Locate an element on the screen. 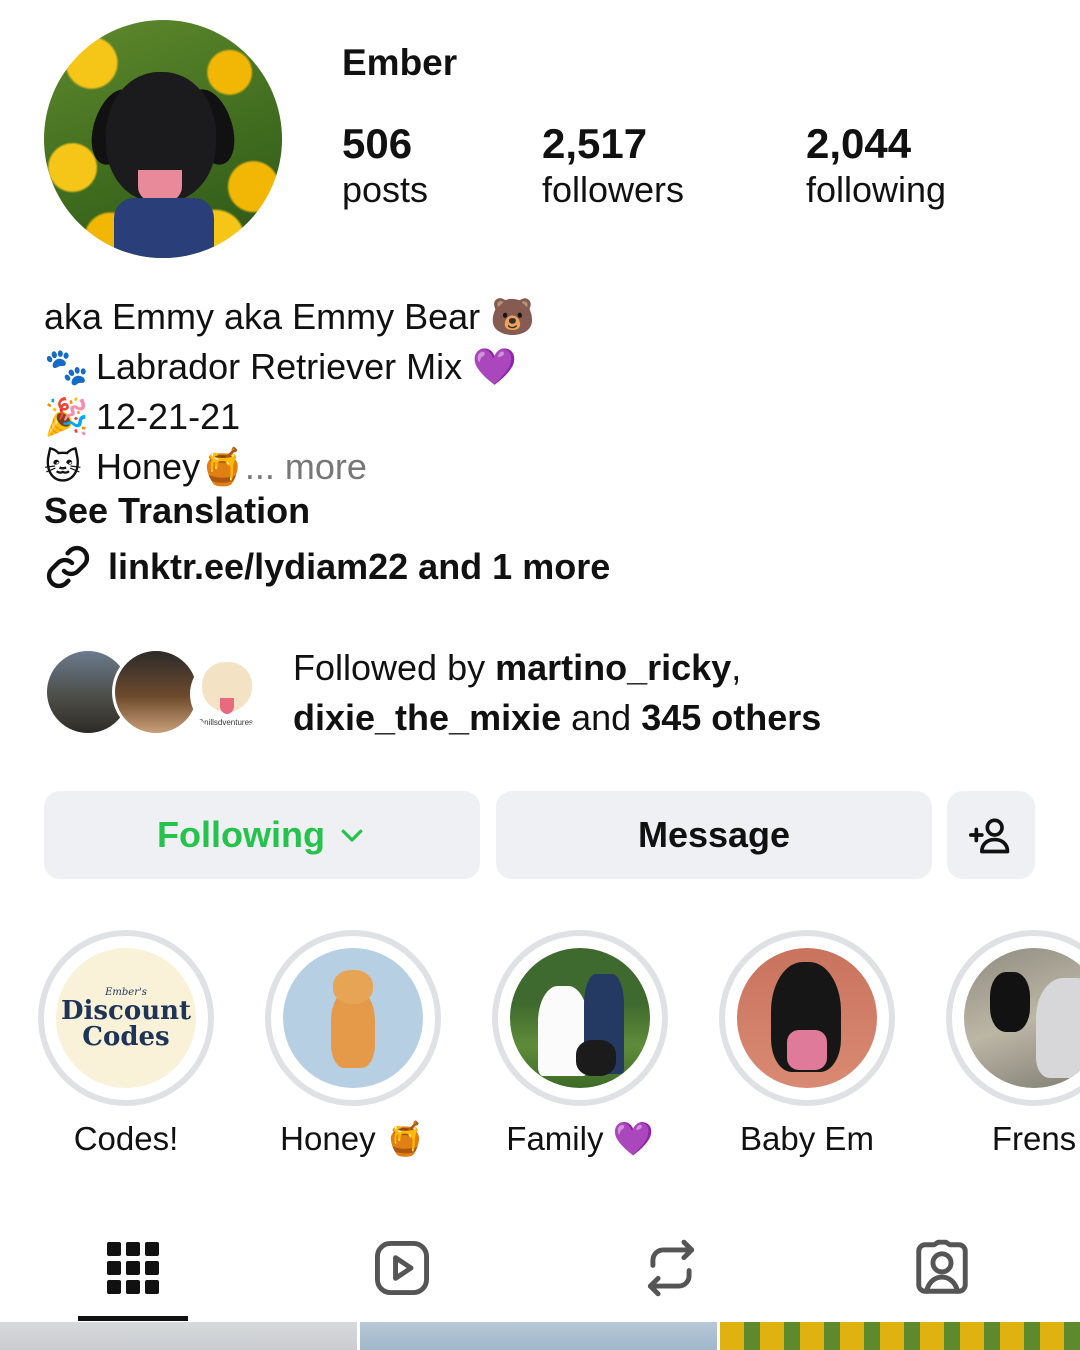 This screenshot has height=1350, width=1080. avatar-watermark: @nillsdventures is located at coordinates (225, 722).